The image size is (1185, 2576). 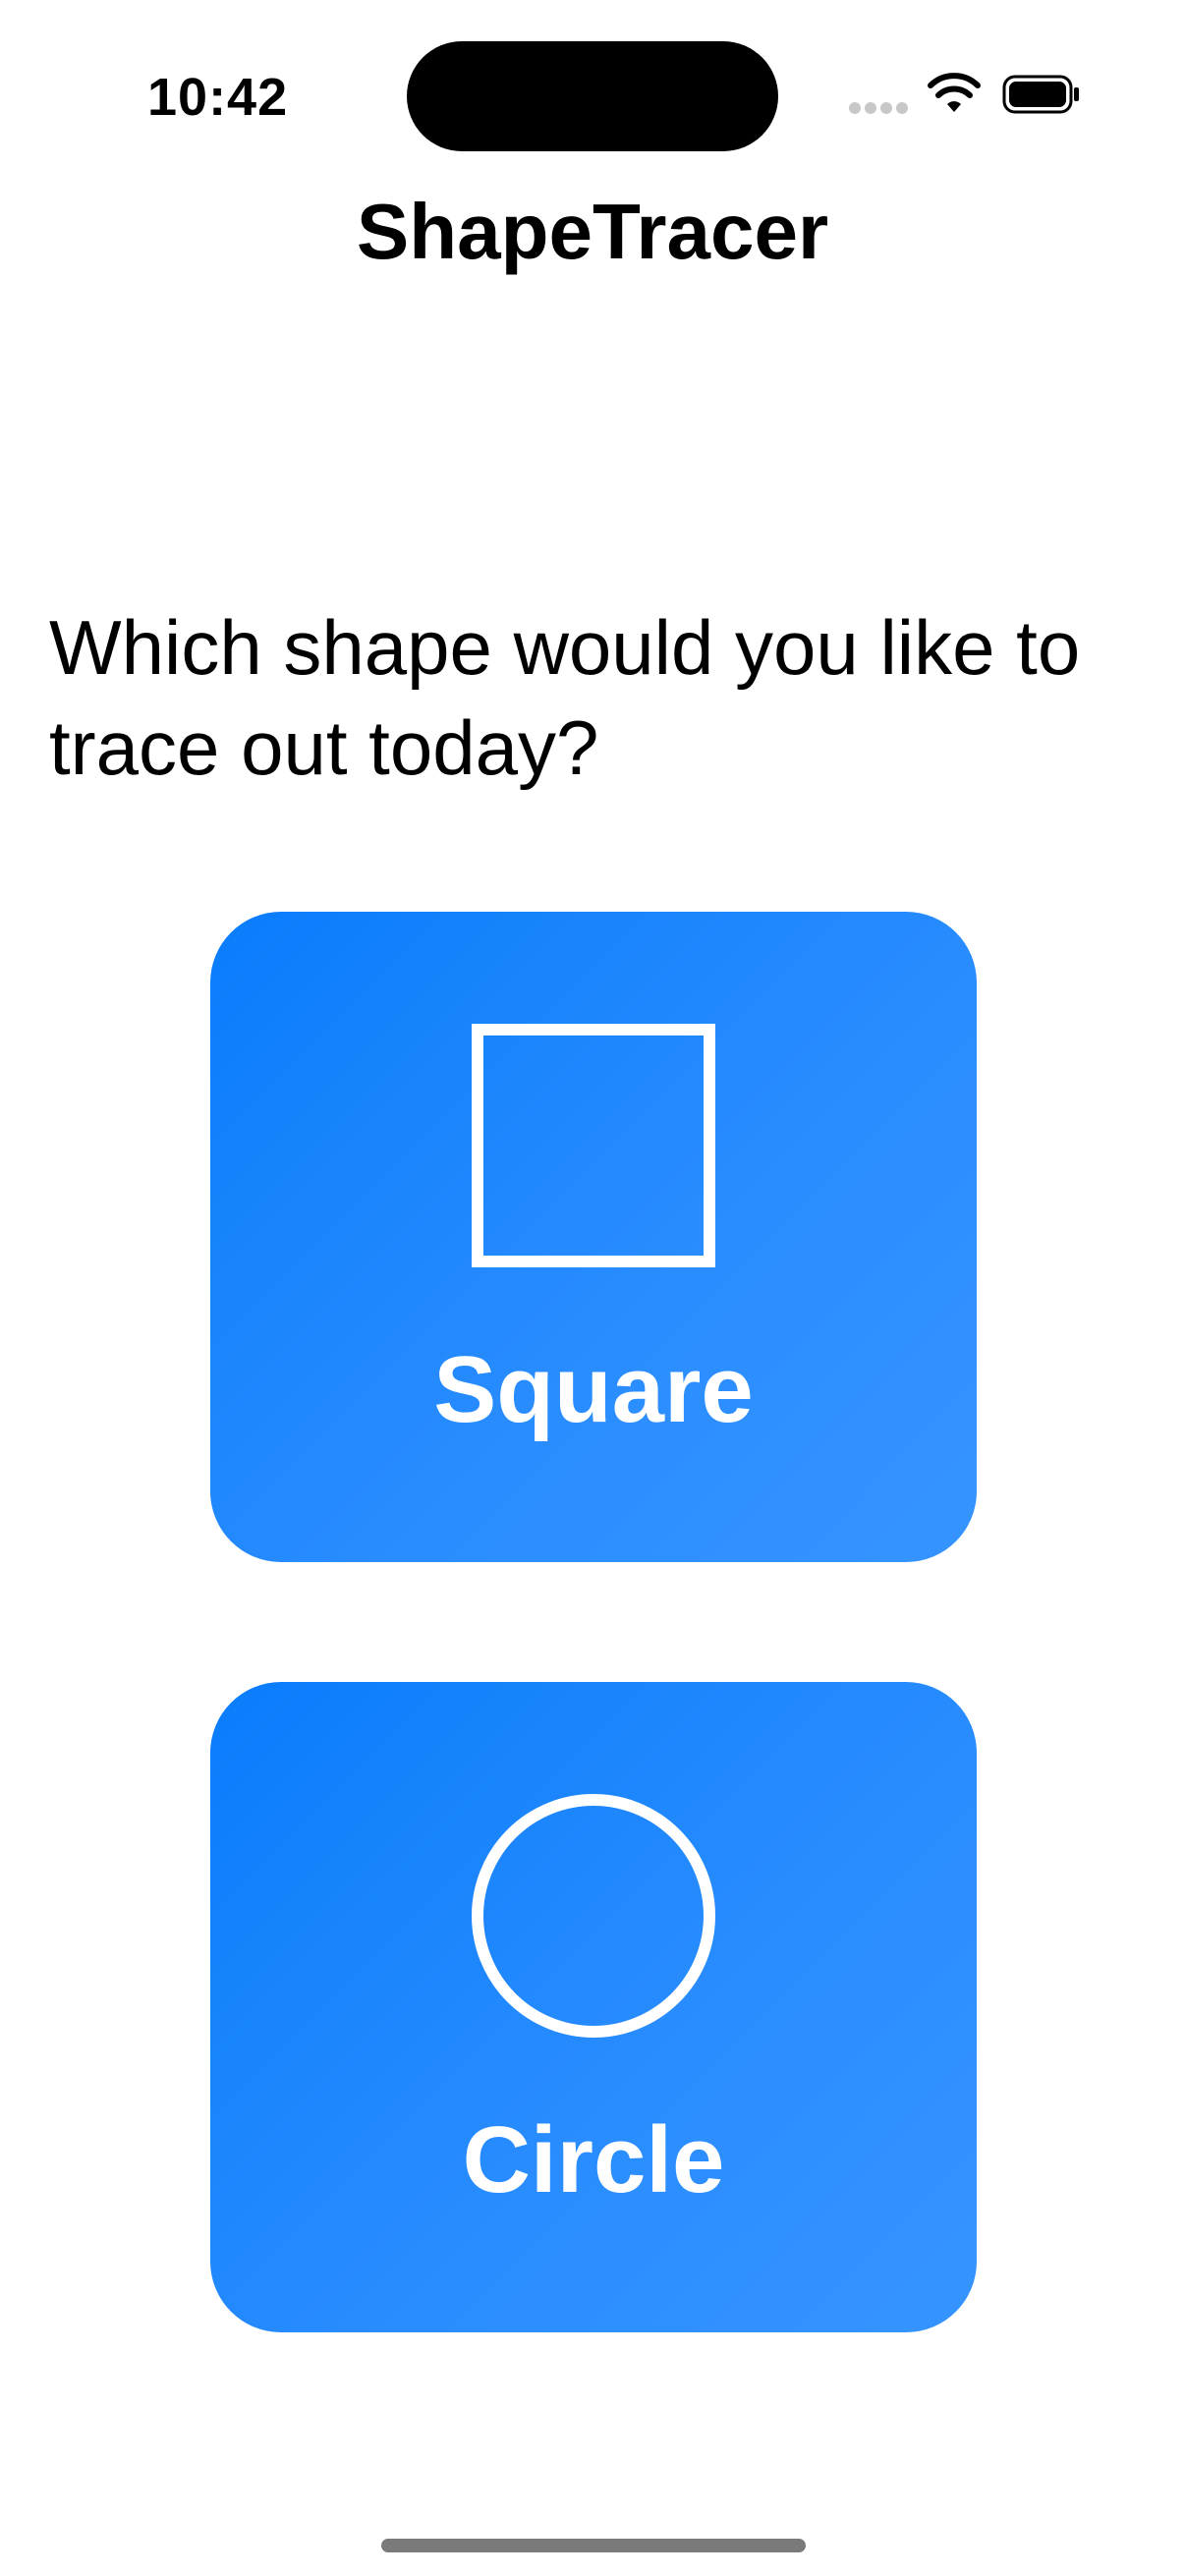 I want to click on page-title: ShapeTracer, so click(x=592, y=231).